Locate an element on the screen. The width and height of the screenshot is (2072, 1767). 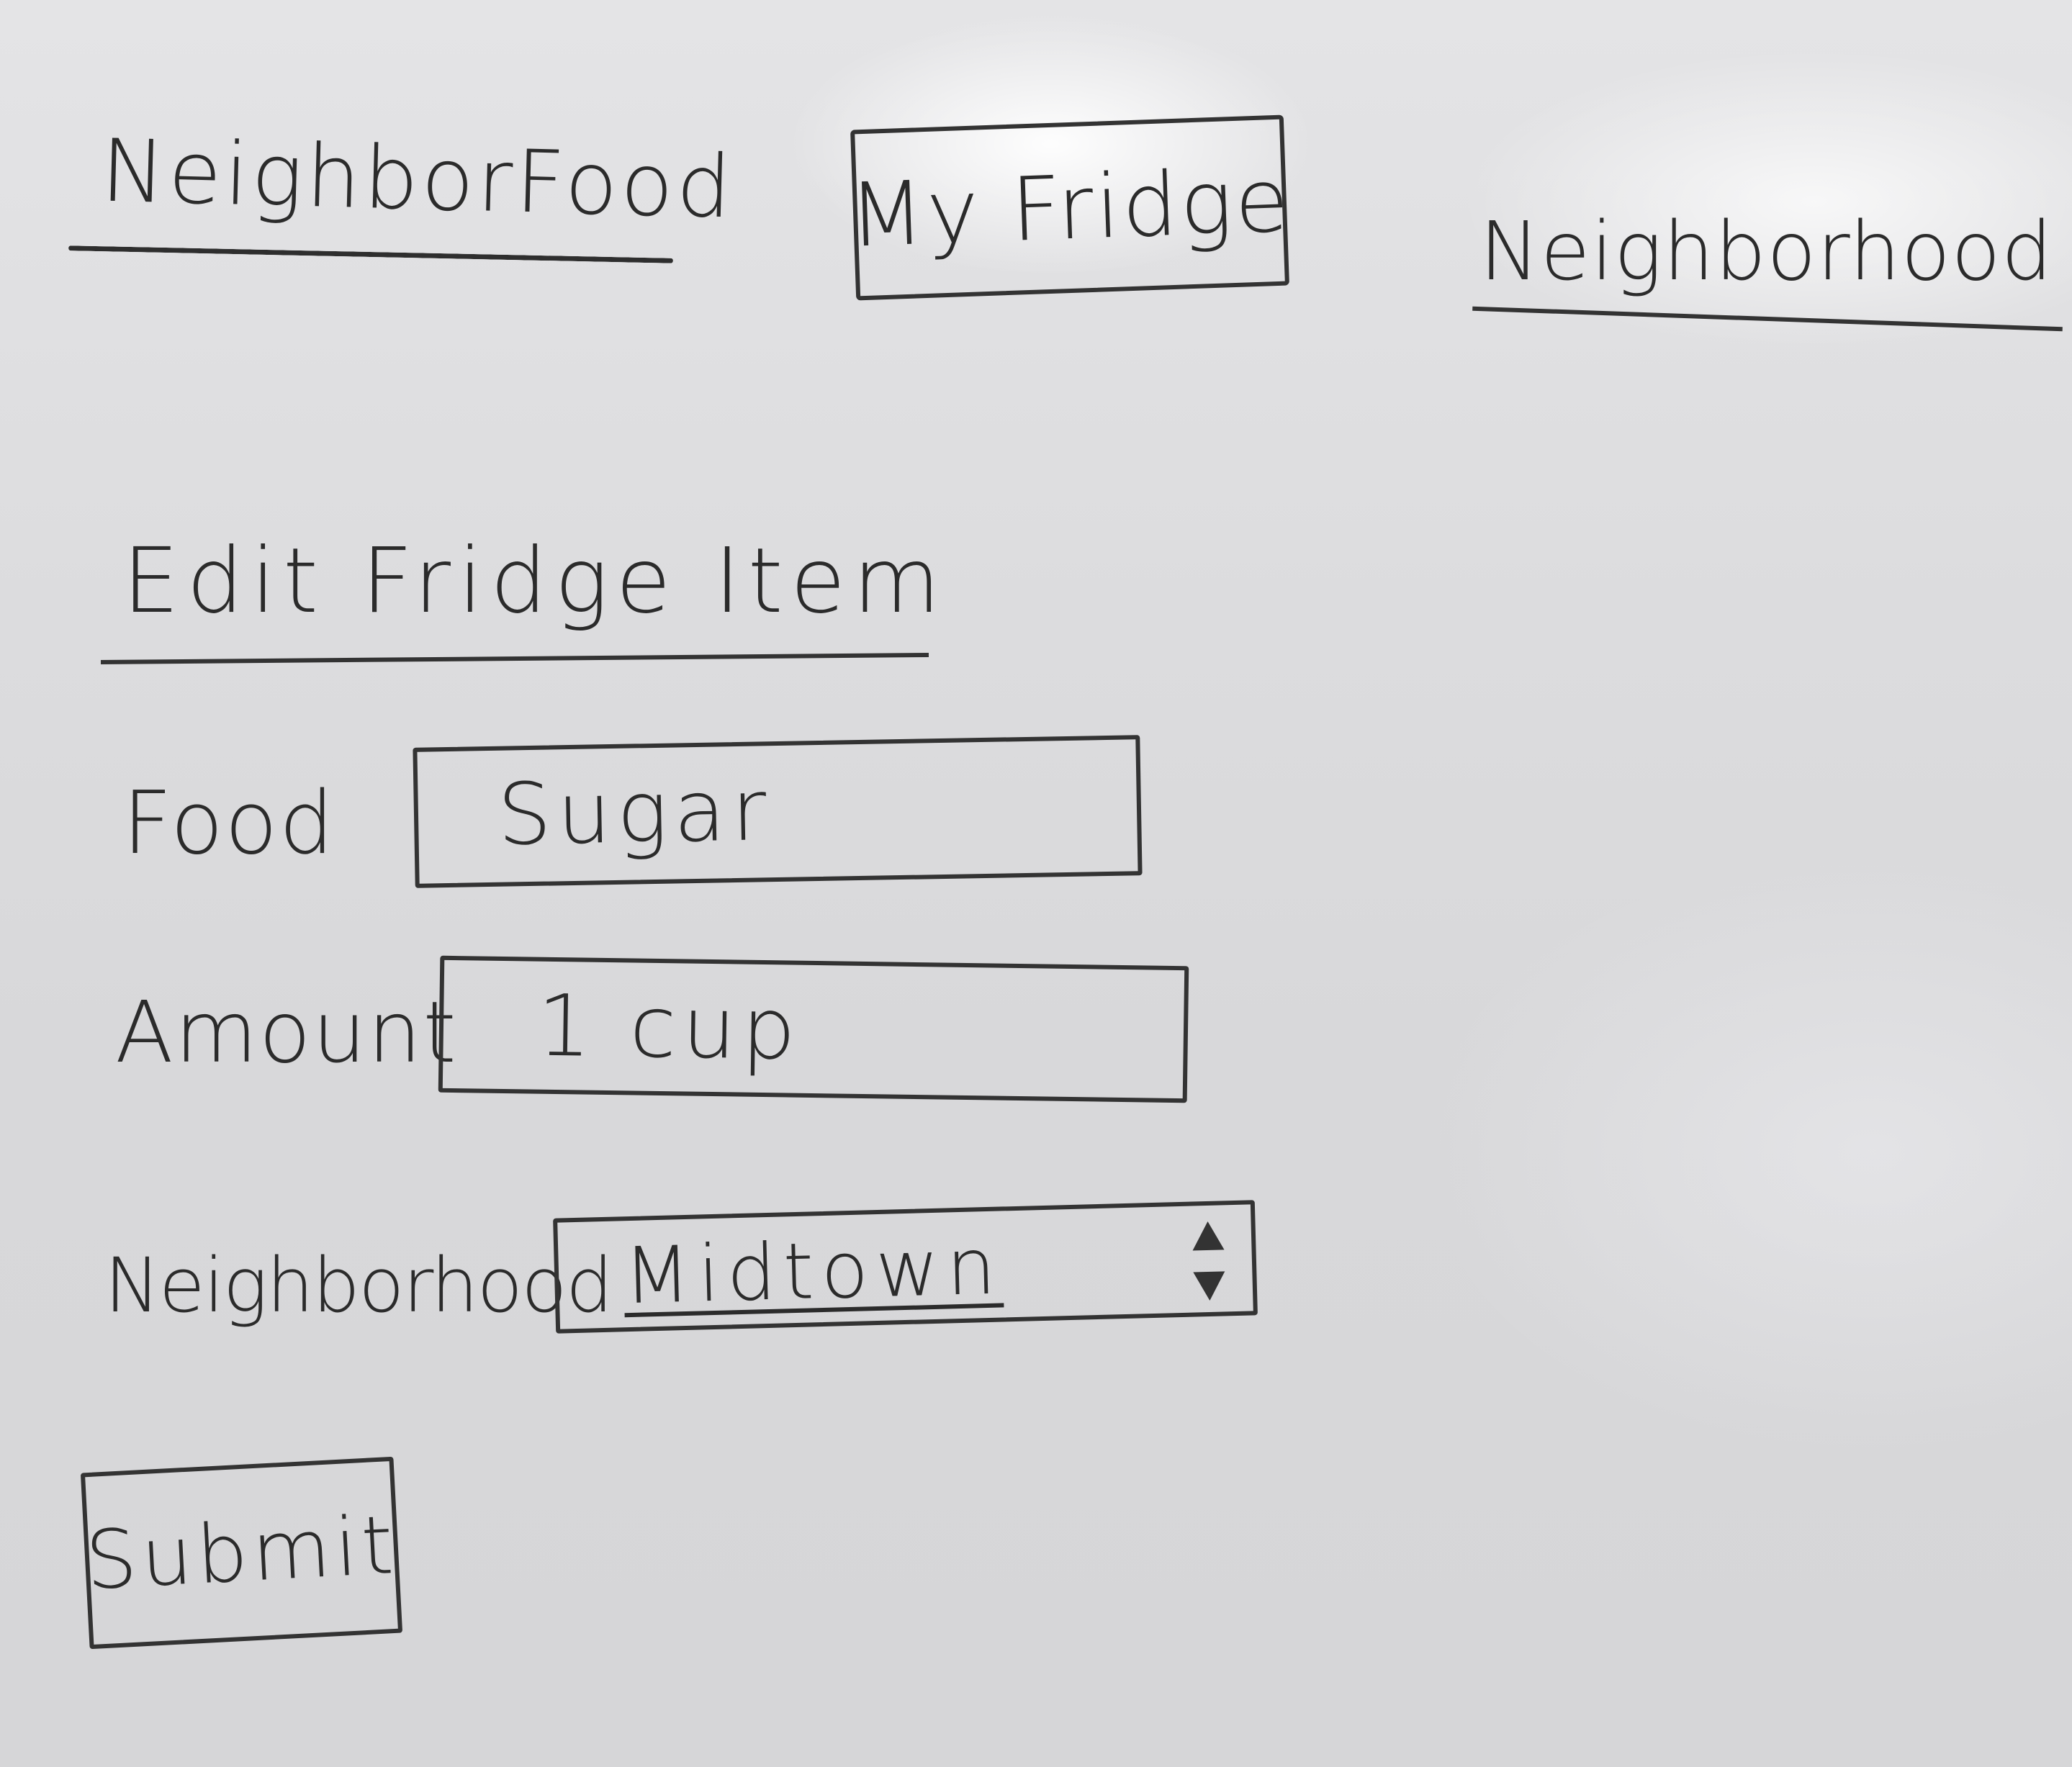
neighborhood-select: Midtown is located at coordinates (905, 1267).